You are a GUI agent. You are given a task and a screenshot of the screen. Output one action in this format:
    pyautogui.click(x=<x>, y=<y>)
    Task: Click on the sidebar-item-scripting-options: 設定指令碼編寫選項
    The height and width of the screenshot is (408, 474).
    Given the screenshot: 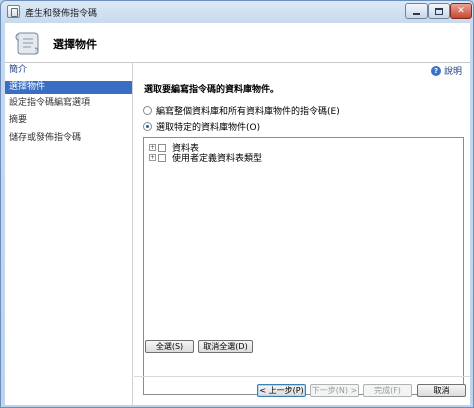 What is the action you would take?
    pyautogui.click(x=68, y=103)
    